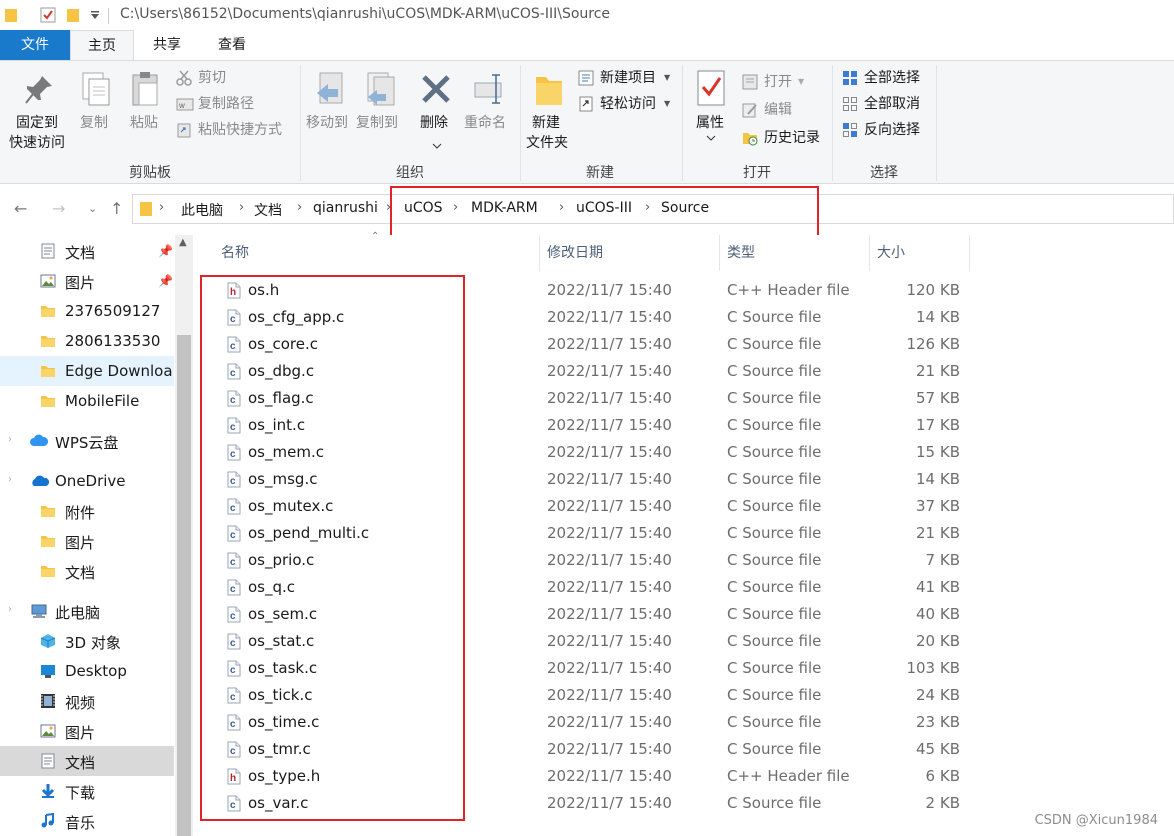 This screenshot has width=1174, height=836. What do you see at coordinates (777, 82) in the screenshot?
I see `open-button: 打开 ▼` at bounding box center [777, 82].